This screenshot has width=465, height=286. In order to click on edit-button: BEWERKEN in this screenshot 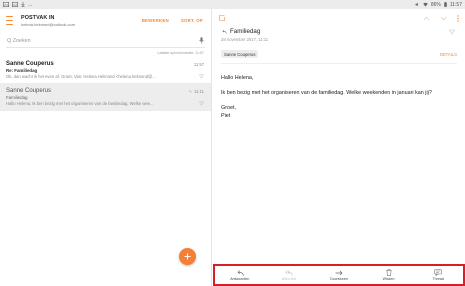, I will do `click(155, 20)`.